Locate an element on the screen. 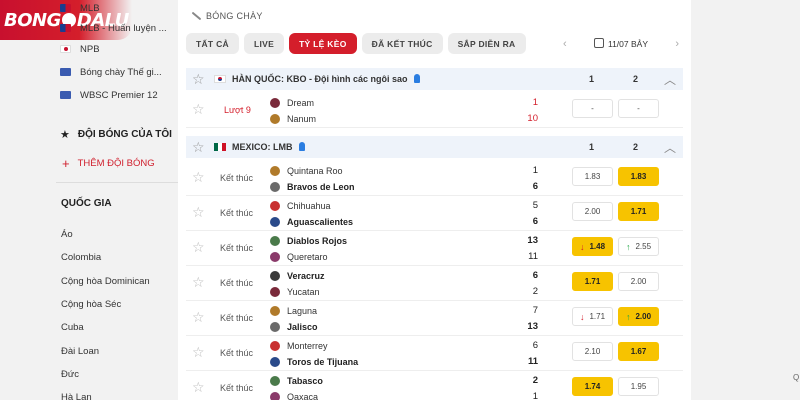  away-team: Toros de Tijuana is located at coordinates (314, 362).